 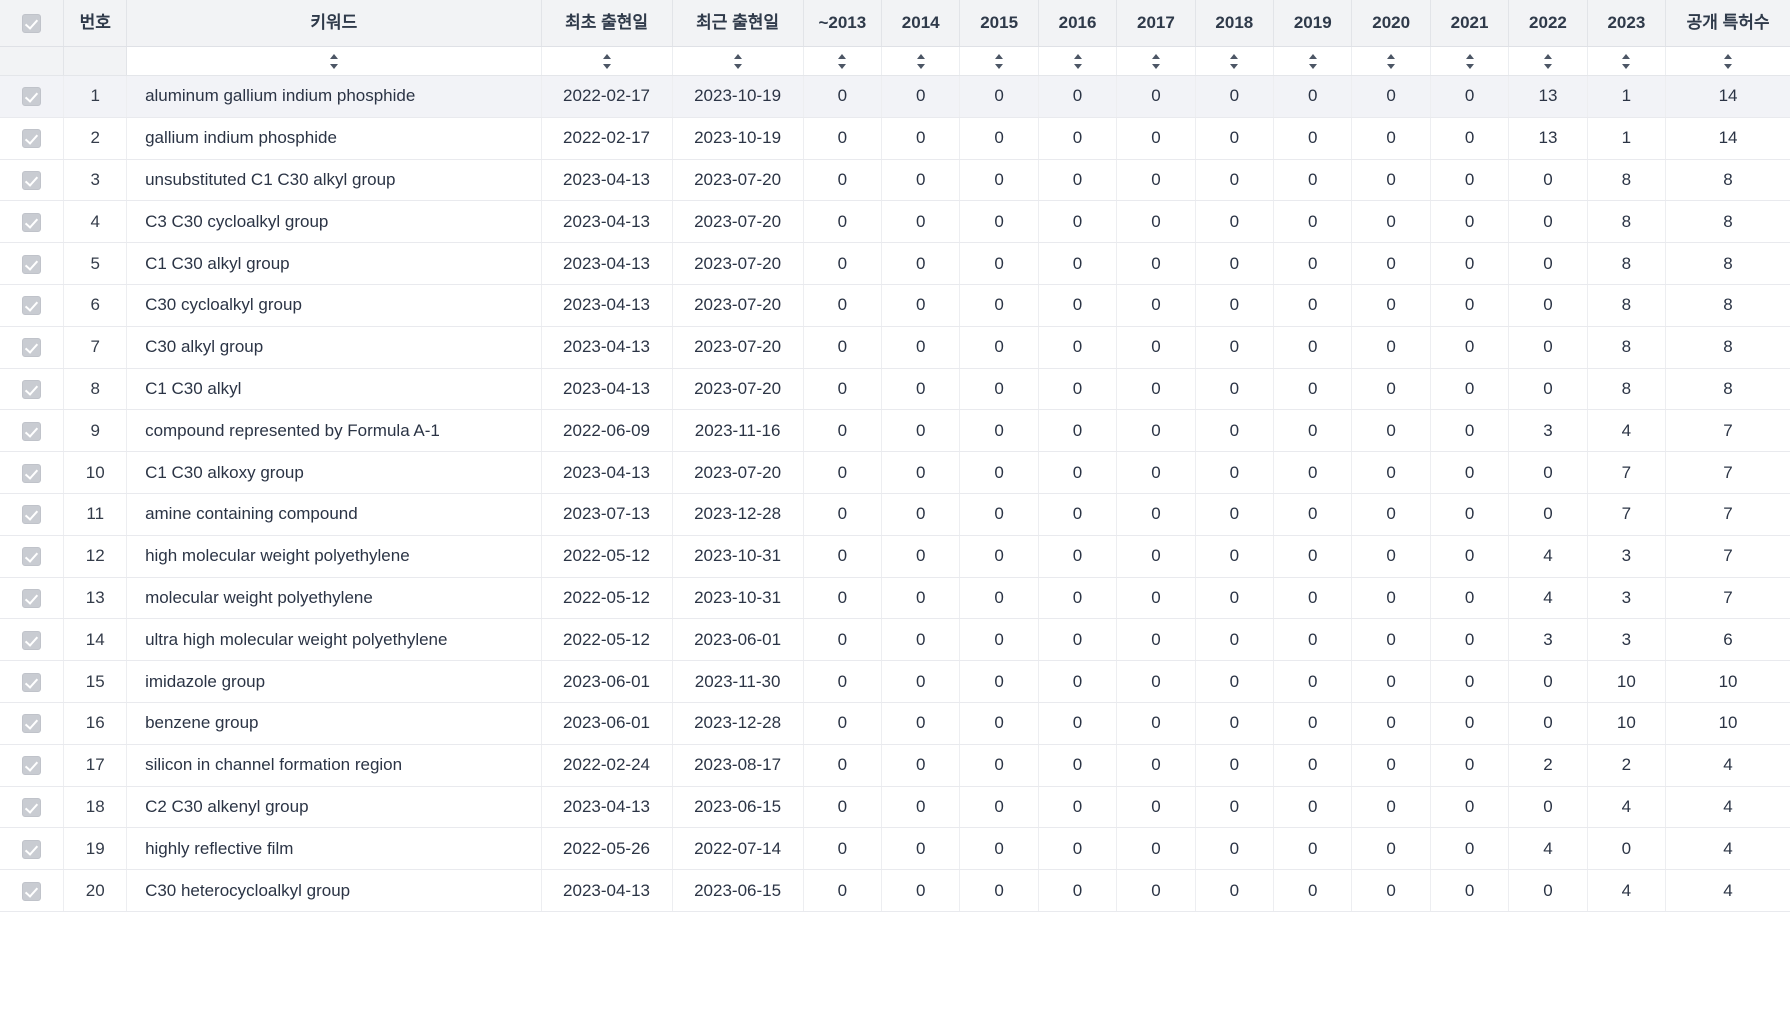 What do you see at coordinates (738, 23) in the screenshot?
I see `column-header-last-date: 최근 출현일` at bounding box center [738, 23].